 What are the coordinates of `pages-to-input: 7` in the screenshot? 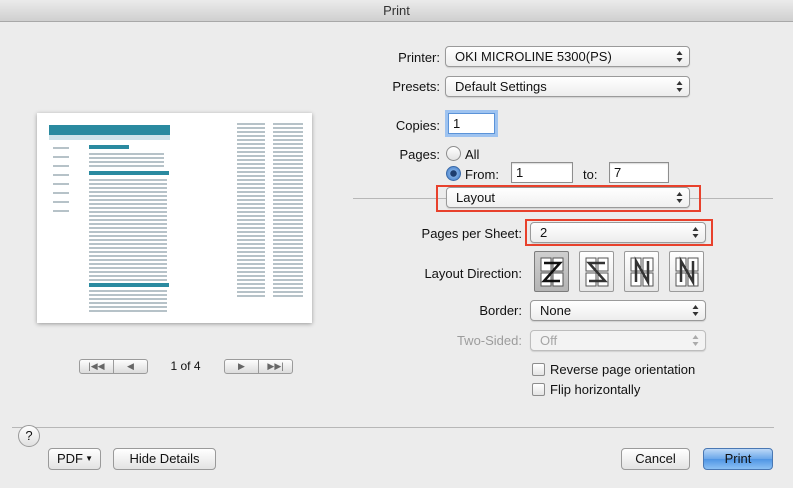 It's located at (639, 172).